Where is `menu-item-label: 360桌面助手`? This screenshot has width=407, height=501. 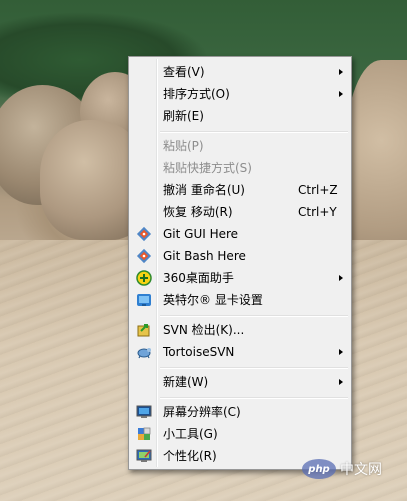
menu-item-label: 360桌面助手 is located at coordinates (198, 278).